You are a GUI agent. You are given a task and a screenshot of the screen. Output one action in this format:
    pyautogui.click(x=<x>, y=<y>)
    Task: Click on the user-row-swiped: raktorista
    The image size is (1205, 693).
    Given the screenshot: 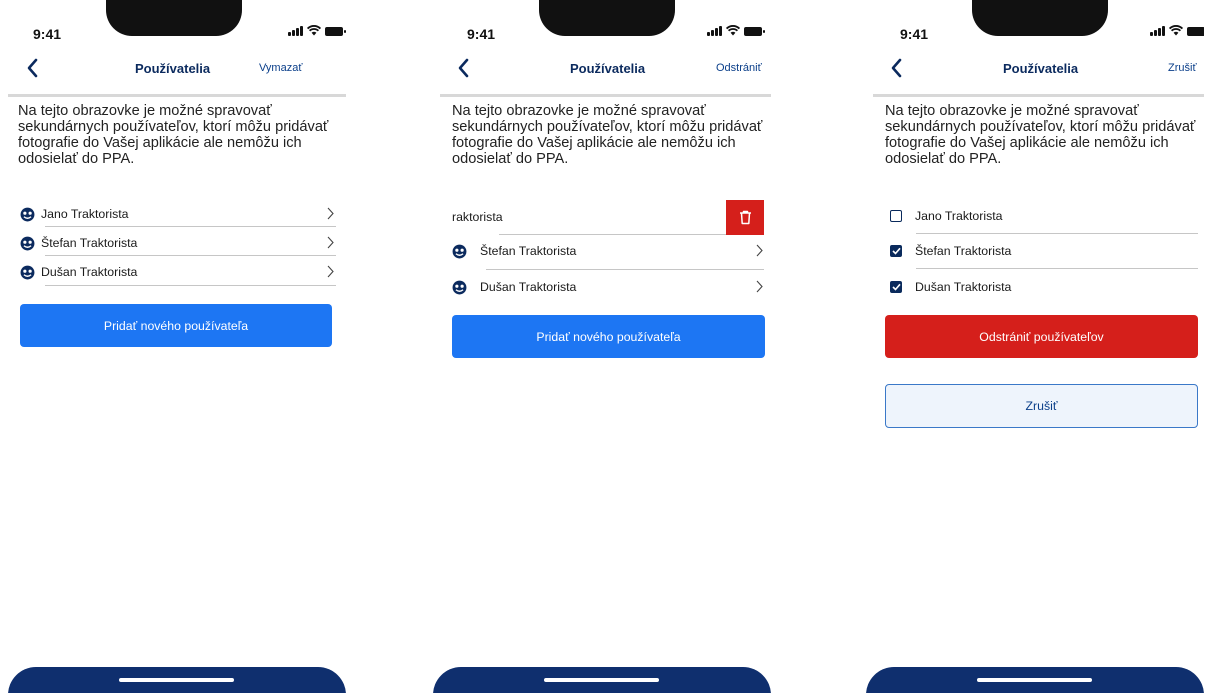 What is the action you would take?
    pyautogui.click(x=589, y=217)
    